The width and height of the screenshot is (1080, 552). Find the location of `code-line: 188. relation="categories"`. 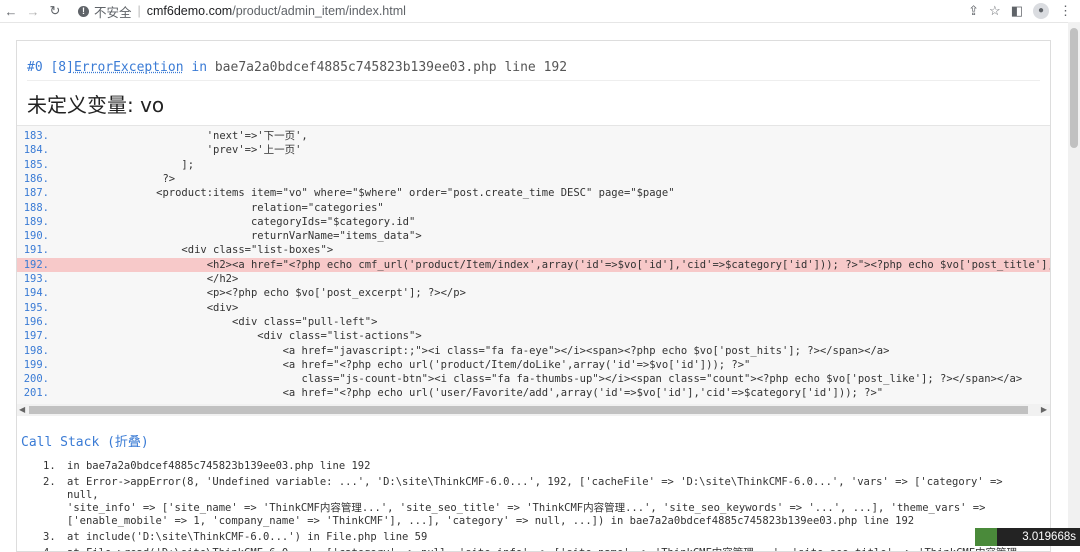

code-line: 188. relation="categories" is located at coordinates (533, 208).